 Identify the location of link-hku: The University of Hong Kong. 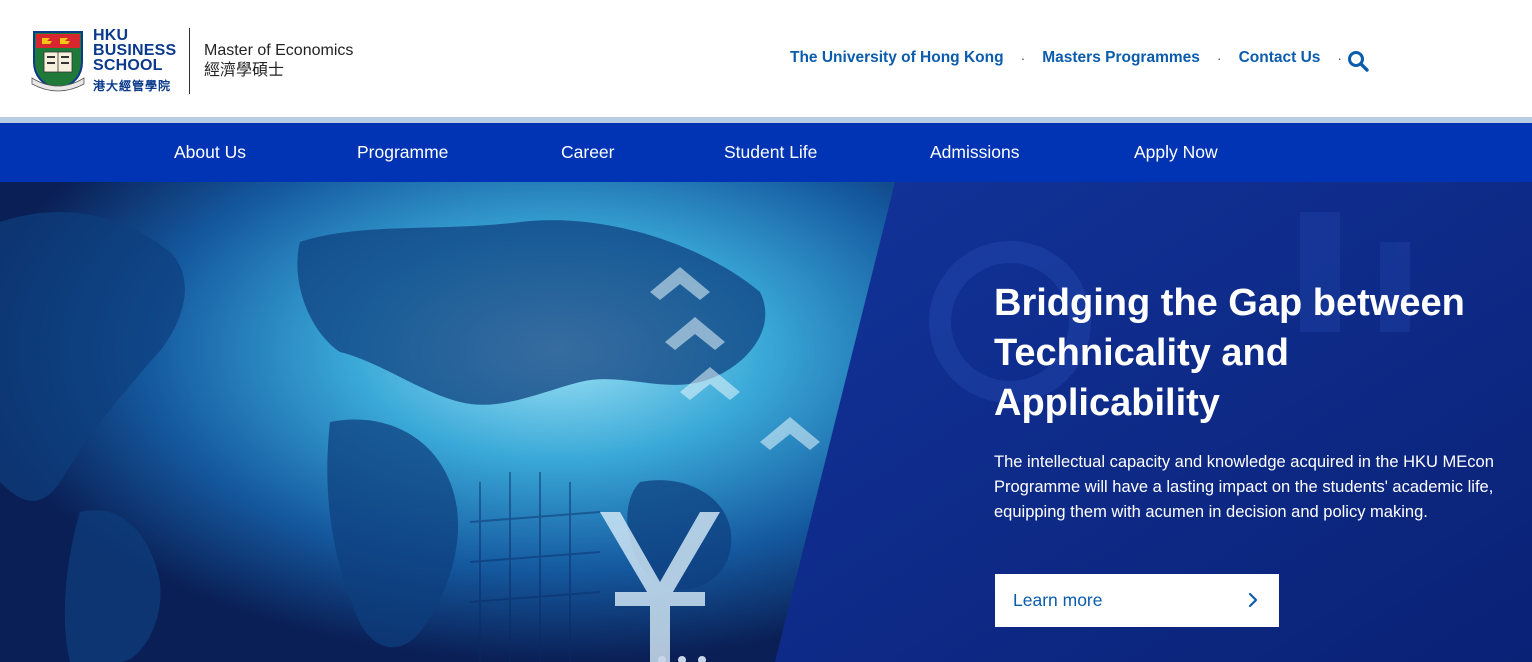
(897, 58).